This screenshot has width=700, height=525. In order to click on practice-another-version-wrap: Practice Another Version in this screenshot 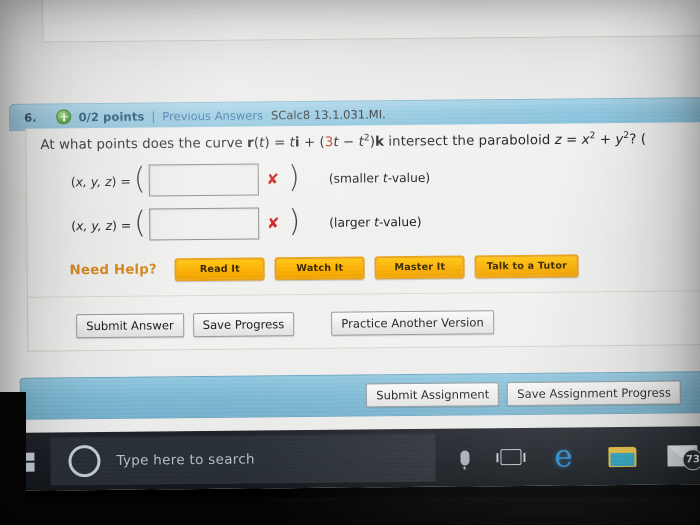, I will do `click(412, 323)`.